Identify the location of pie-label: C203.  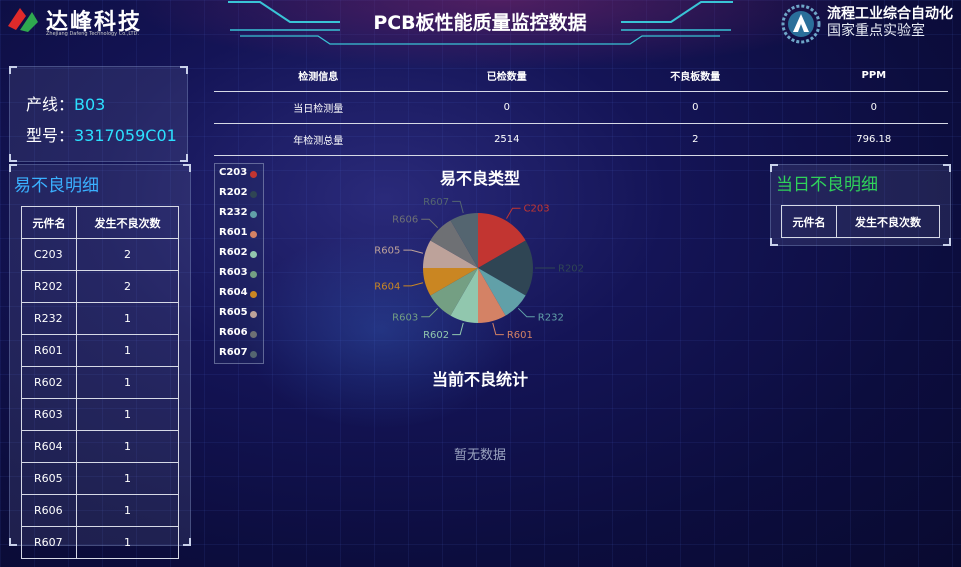
(537, 209).